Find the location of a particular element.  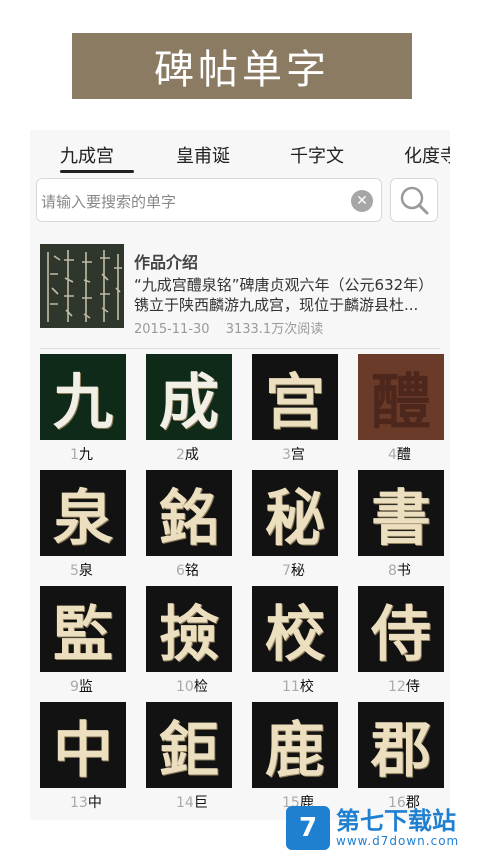

char-tile: 泉 is located at coordinates (83, 513).